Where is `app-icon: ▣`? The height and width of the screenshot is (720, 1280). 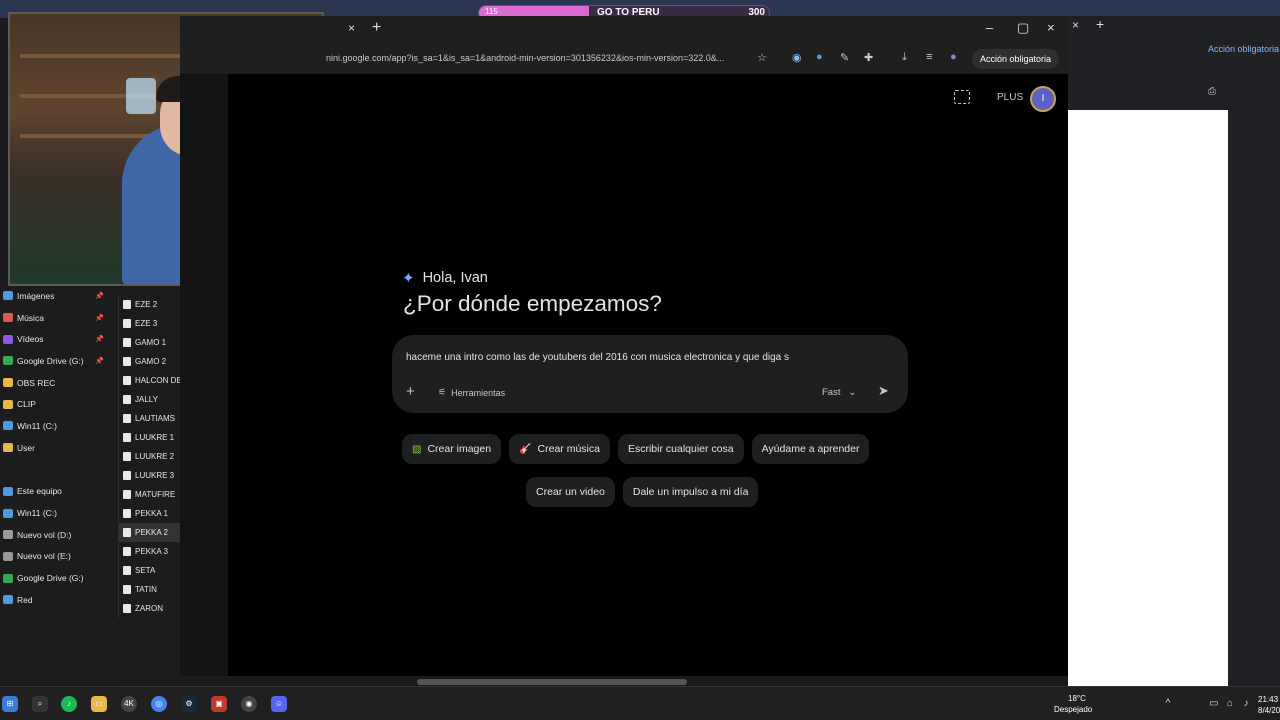
app-icon: ▣ is located at coordinates (219, 704).